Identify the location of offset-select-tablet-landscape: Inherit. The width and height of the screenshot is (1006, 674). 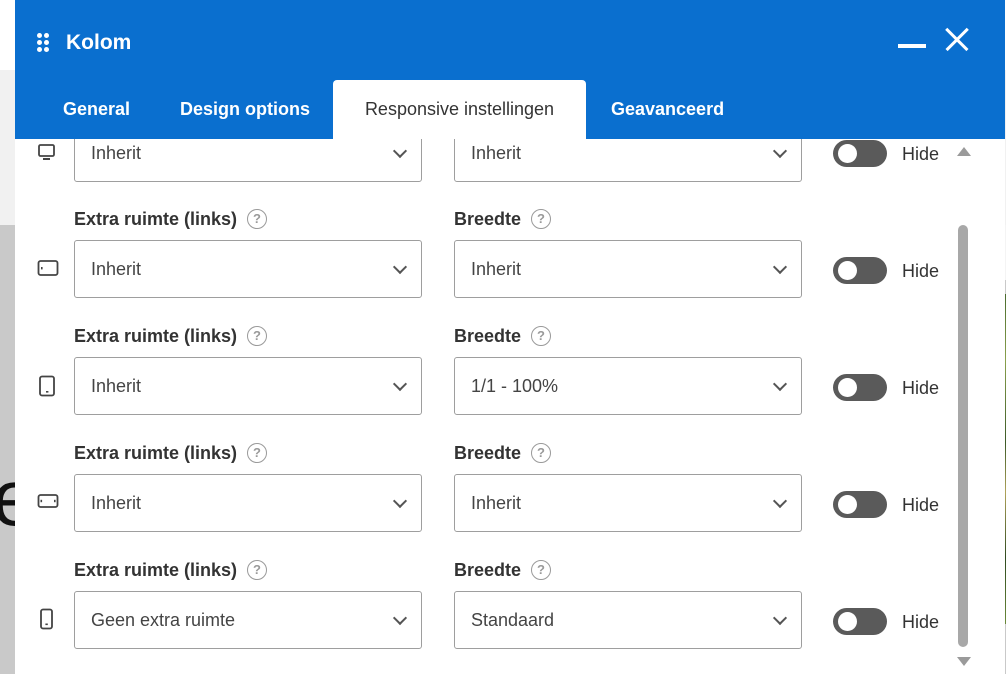
(248, 269).